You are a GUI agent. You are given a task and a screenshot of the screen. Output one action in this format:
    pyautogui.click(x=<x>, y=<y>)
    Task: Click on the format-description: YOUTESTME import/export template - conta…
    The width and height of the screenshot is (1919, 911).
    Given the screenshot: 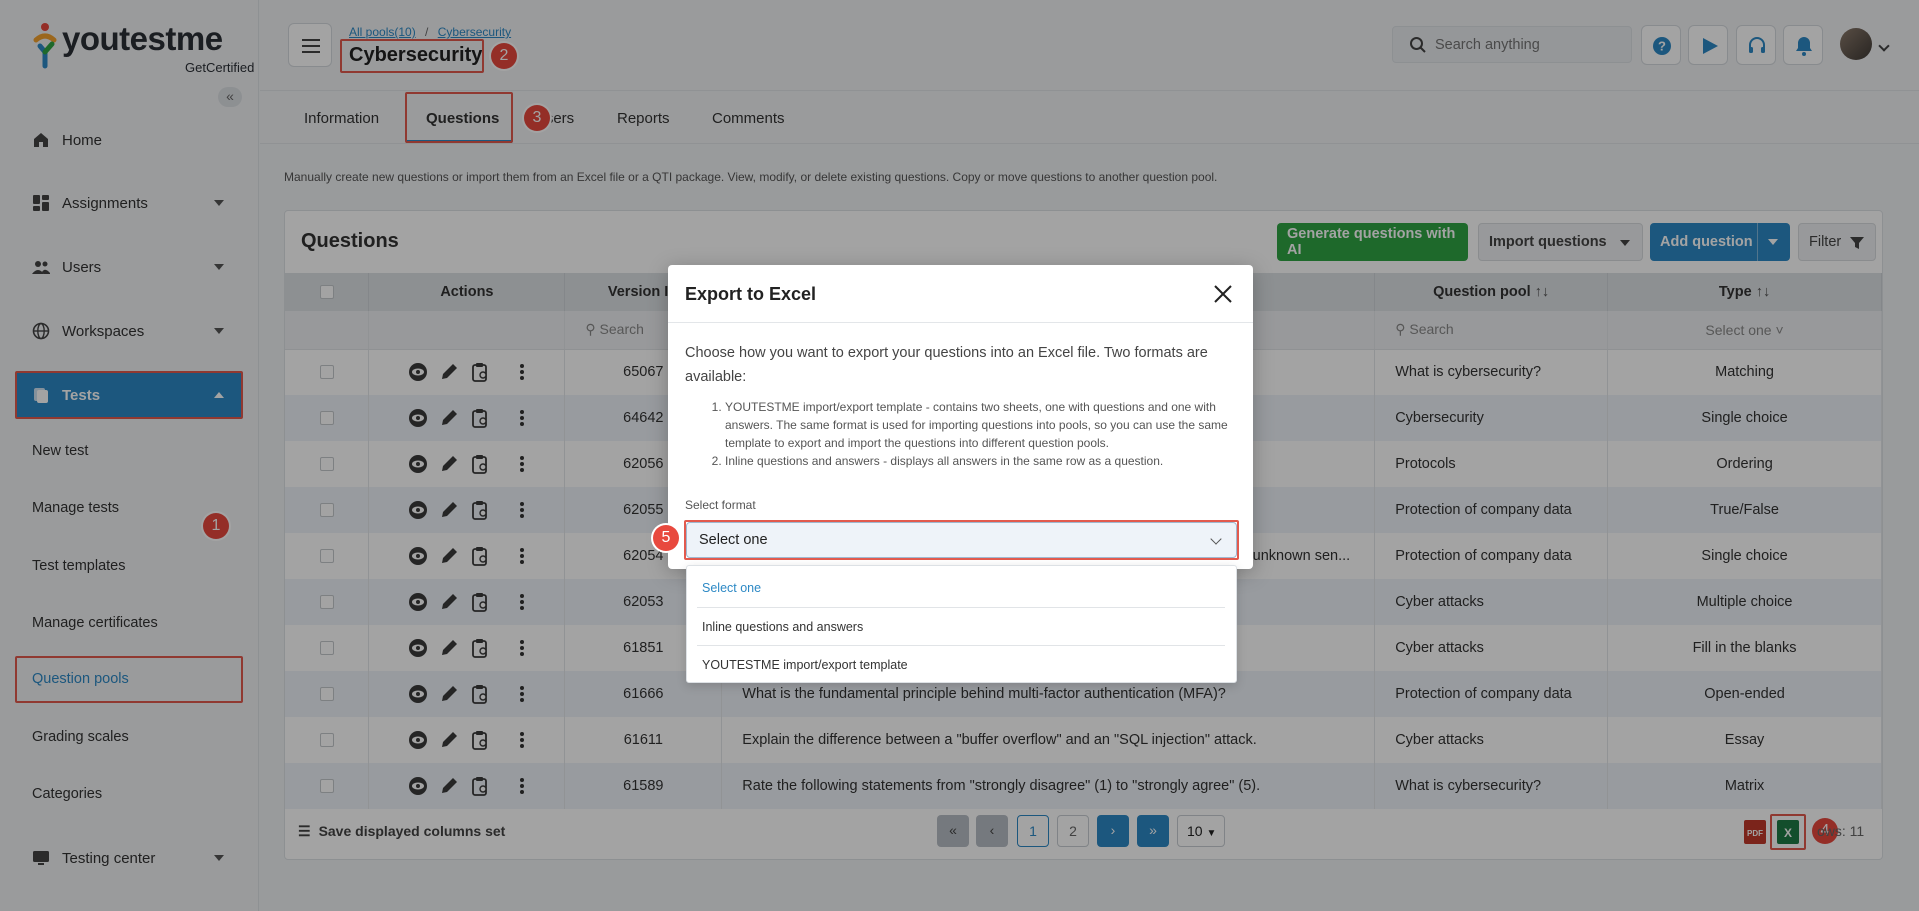 What is the action you would take?
    pyautogui.click(x=980, y=425)
    